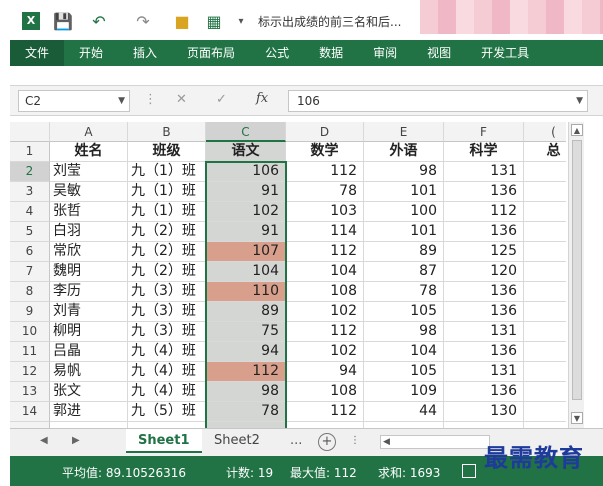 Image resolution: width=603 pixels, height=486 pixels. What do you see at coordinates (89, 232) in the screenshot?
I see `name-cell: 白羽` at bounding box center [89, 232].